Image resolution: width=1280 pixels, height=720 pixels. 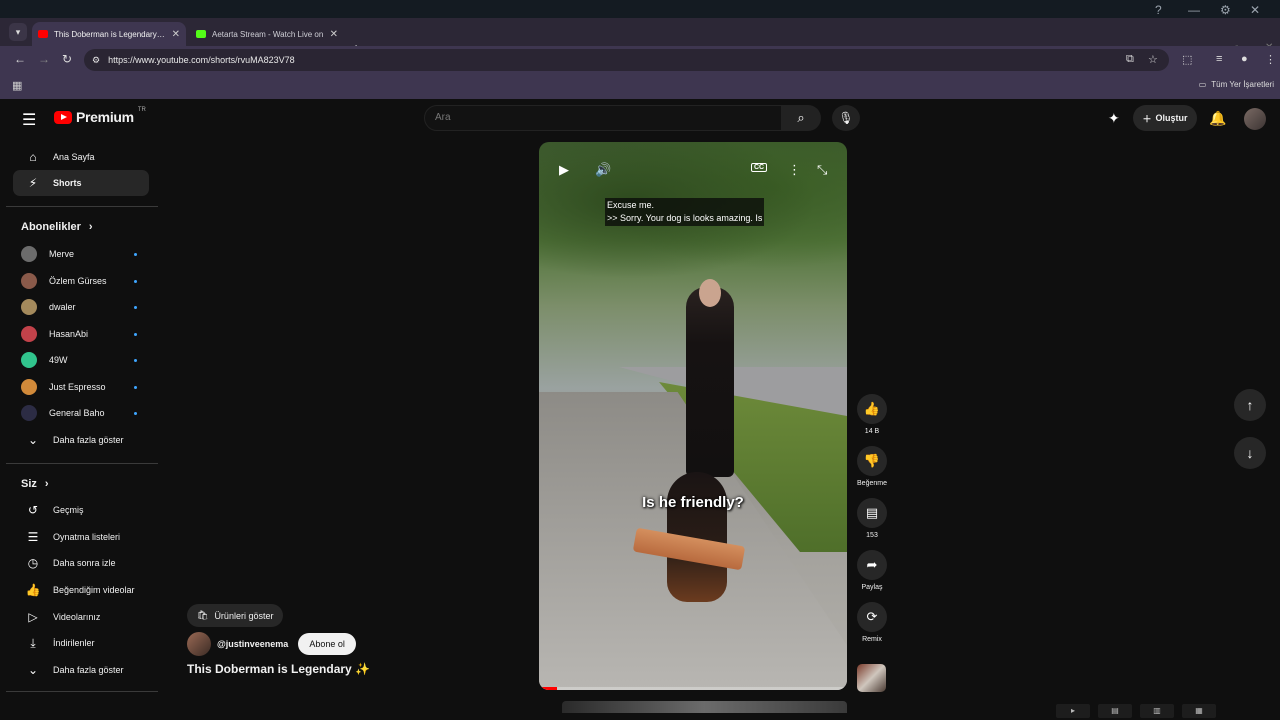 What do you see at coordinates (822, 170) in the screenshot?
I see `fullscreen-icon: ⤡` at bounding box center [822, 170].